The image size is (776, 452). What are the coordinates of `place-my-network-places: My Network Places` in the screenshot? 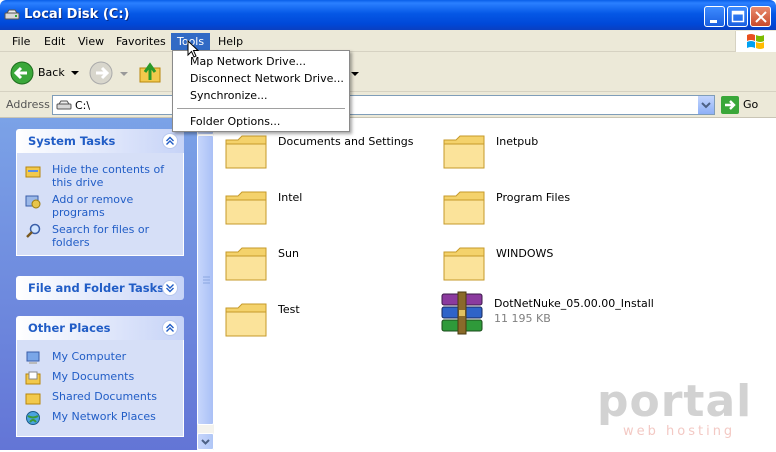 It's located at (100, 418).